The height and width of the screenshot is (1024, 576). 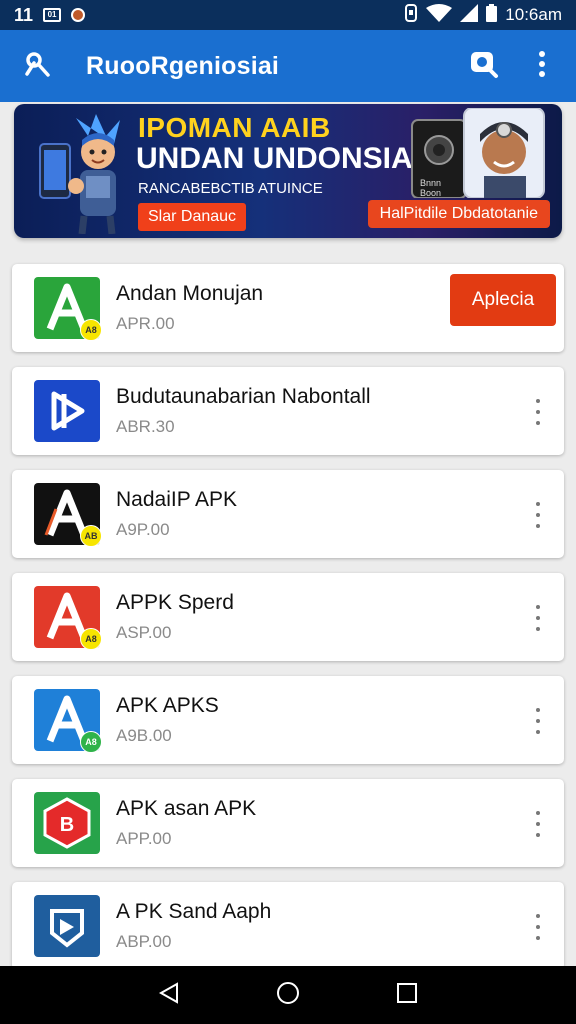 What do you see at coordinates (91, 536) in the screenshot?
I see `app-badge: AB` at bounding box center [91, 536].